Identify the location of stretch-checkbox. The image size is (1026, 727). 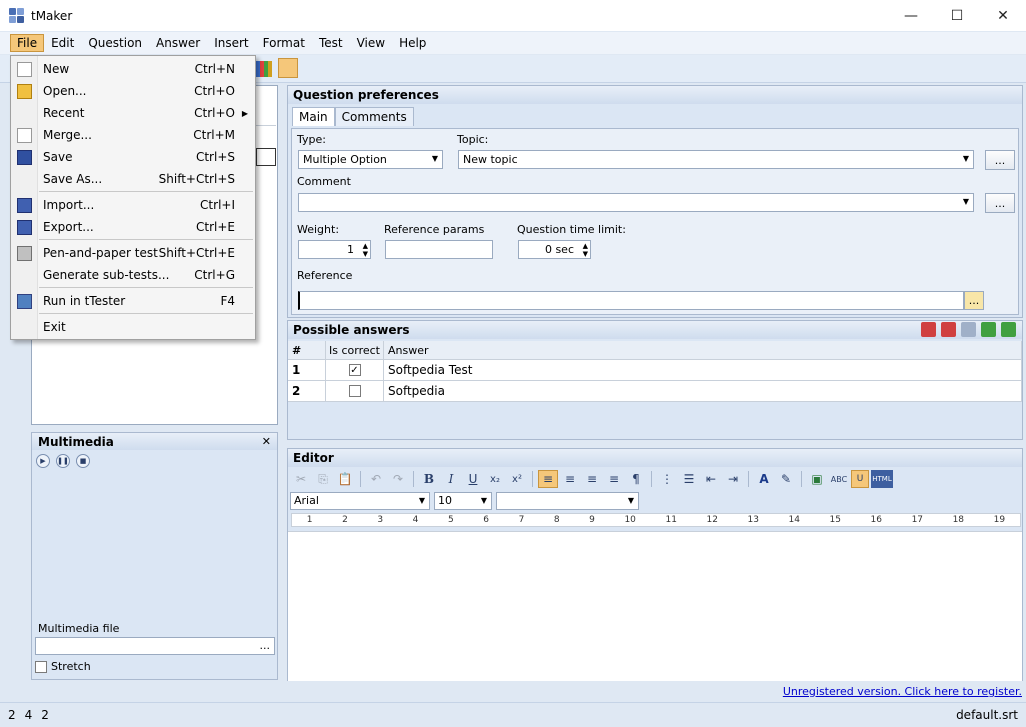
(41, 666).